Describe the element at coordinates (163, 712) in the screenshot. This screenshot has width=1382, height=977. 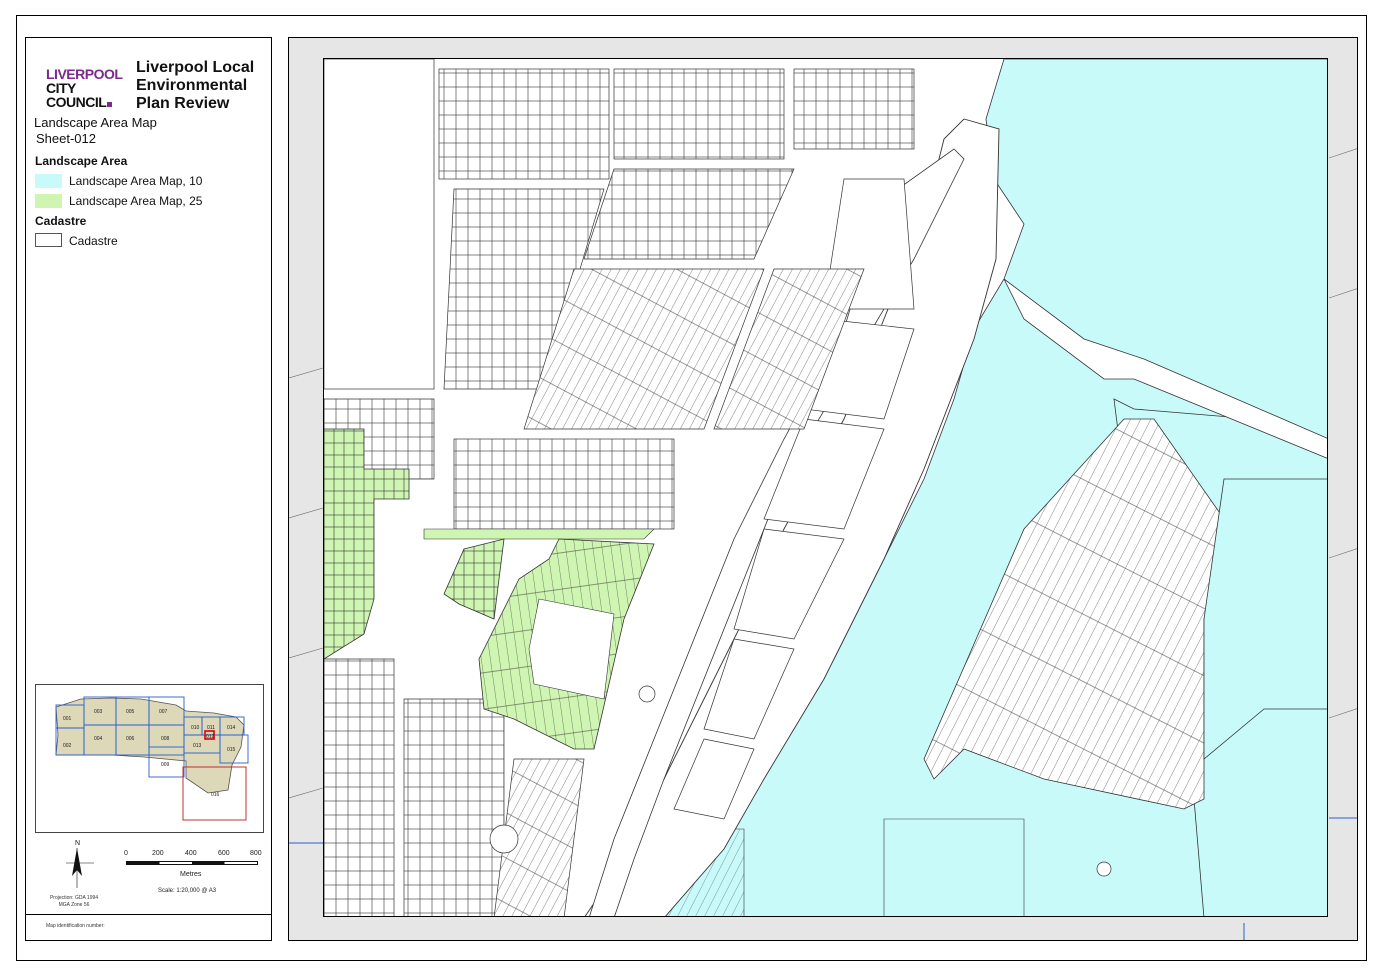
I see `inset-label-007: 007` at that location.